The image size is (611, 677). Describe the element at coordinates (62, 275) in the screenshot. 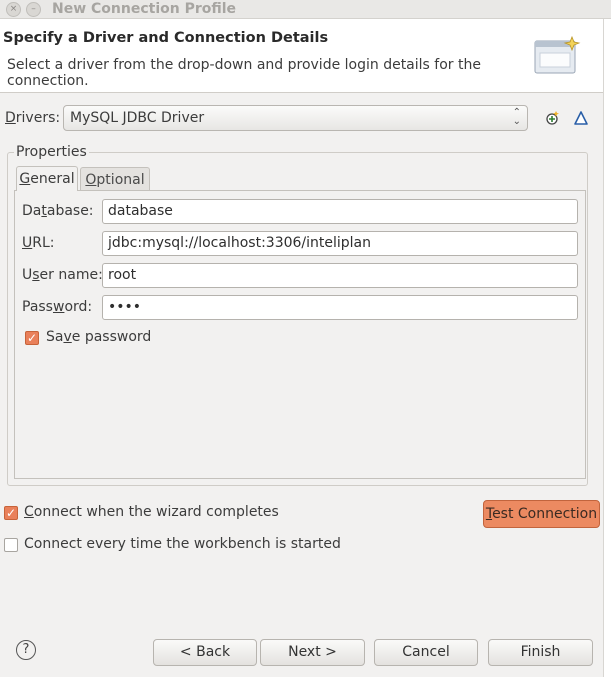

I see `username-label: User name:` at that location.